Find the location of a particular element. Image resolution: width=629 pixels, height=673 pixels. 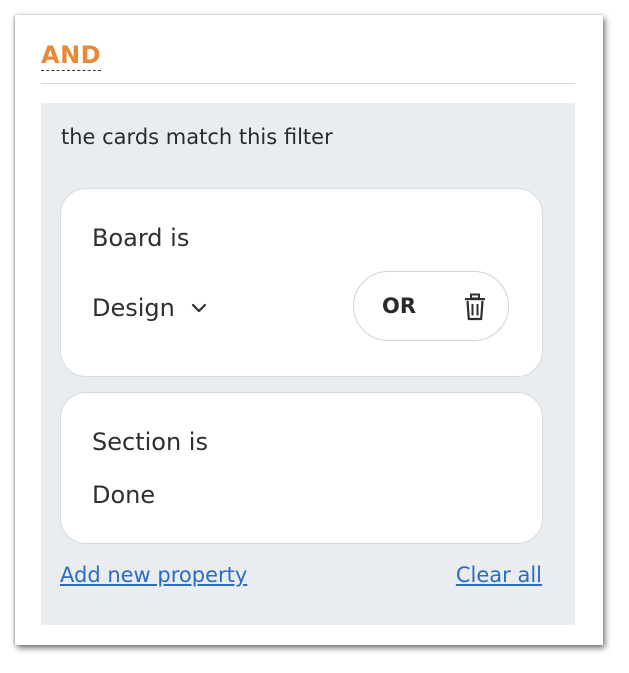

chevron-down-icon is located at coordinates (198, 308).